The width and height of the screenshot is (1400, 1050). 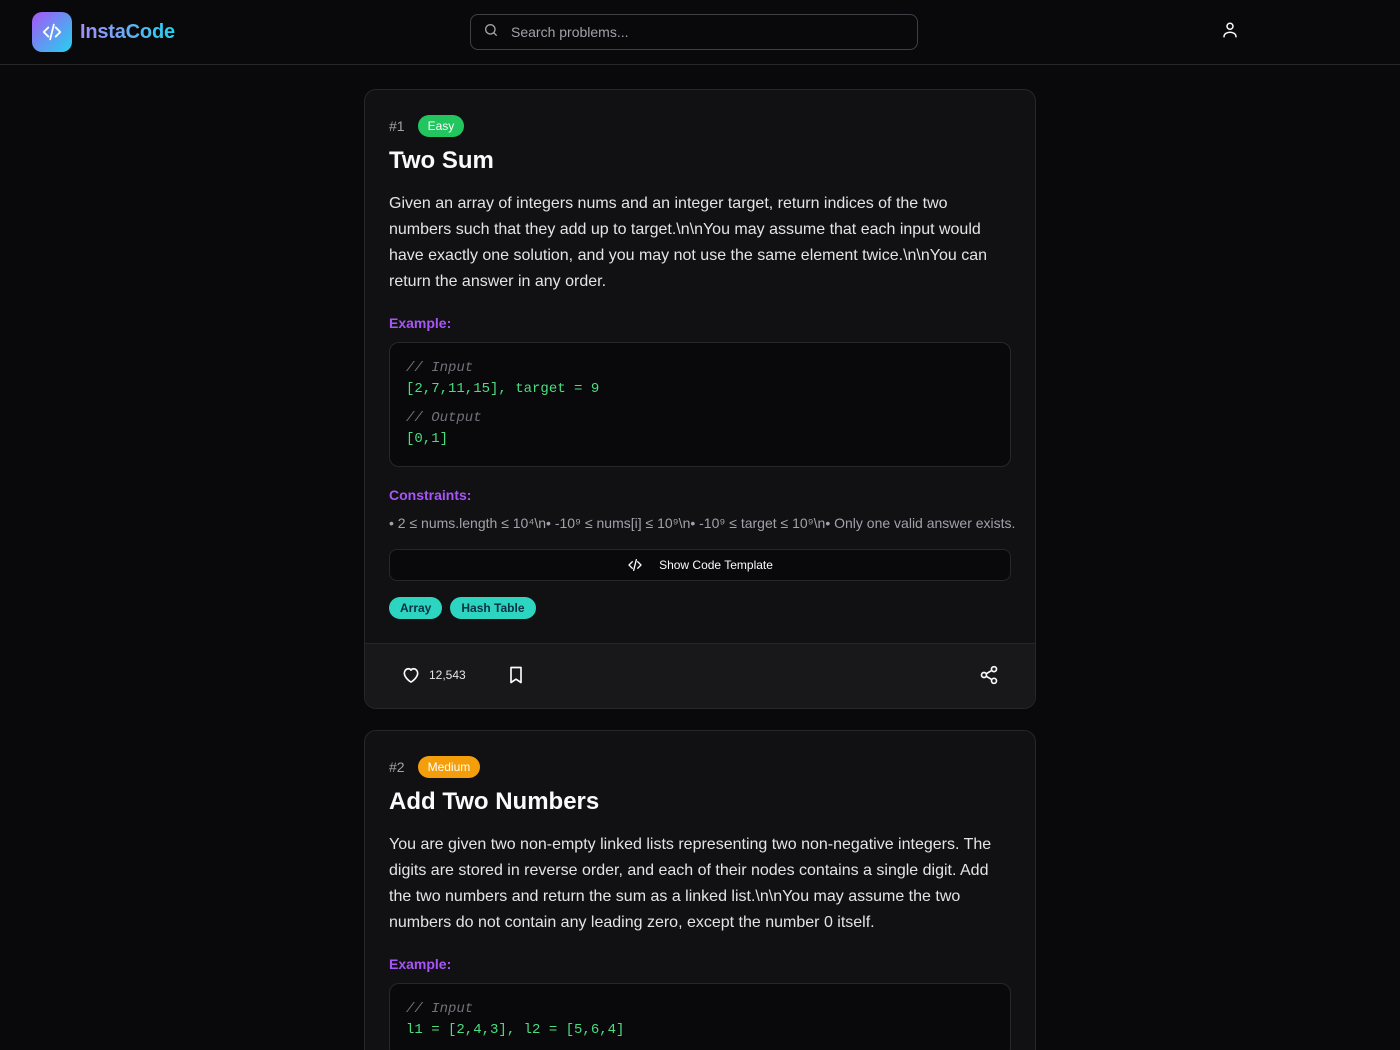 I want to click on problem-number: #1, so click(x=397, y=126).